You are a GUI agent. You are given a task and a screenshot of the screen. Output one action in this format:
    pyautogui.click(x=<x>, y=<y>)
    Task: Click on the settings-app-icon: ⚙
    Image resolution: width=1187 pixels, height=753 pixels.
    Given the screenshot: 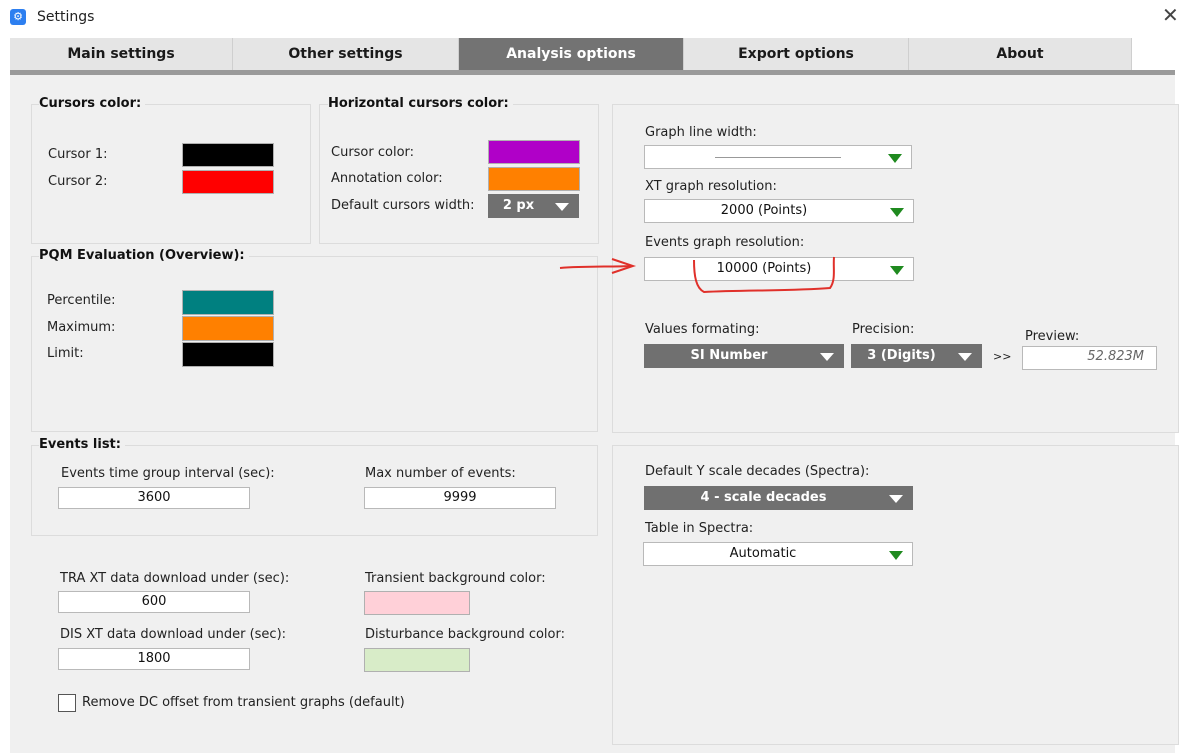 What is the action you would take?
    pyautogui.click(x=18, y=17)
    